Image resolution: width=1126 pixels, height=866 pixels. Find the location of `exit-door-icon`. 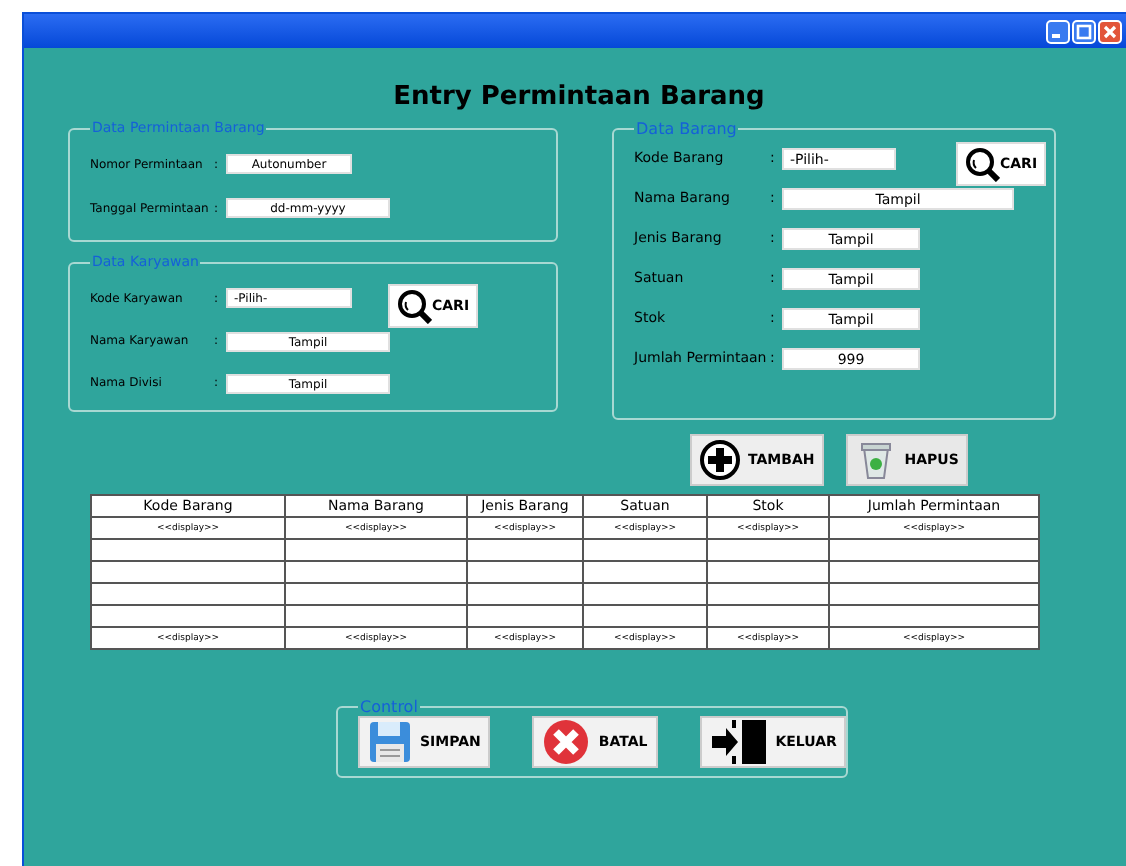

exit-door-icon is located at coordinates (738, 742).